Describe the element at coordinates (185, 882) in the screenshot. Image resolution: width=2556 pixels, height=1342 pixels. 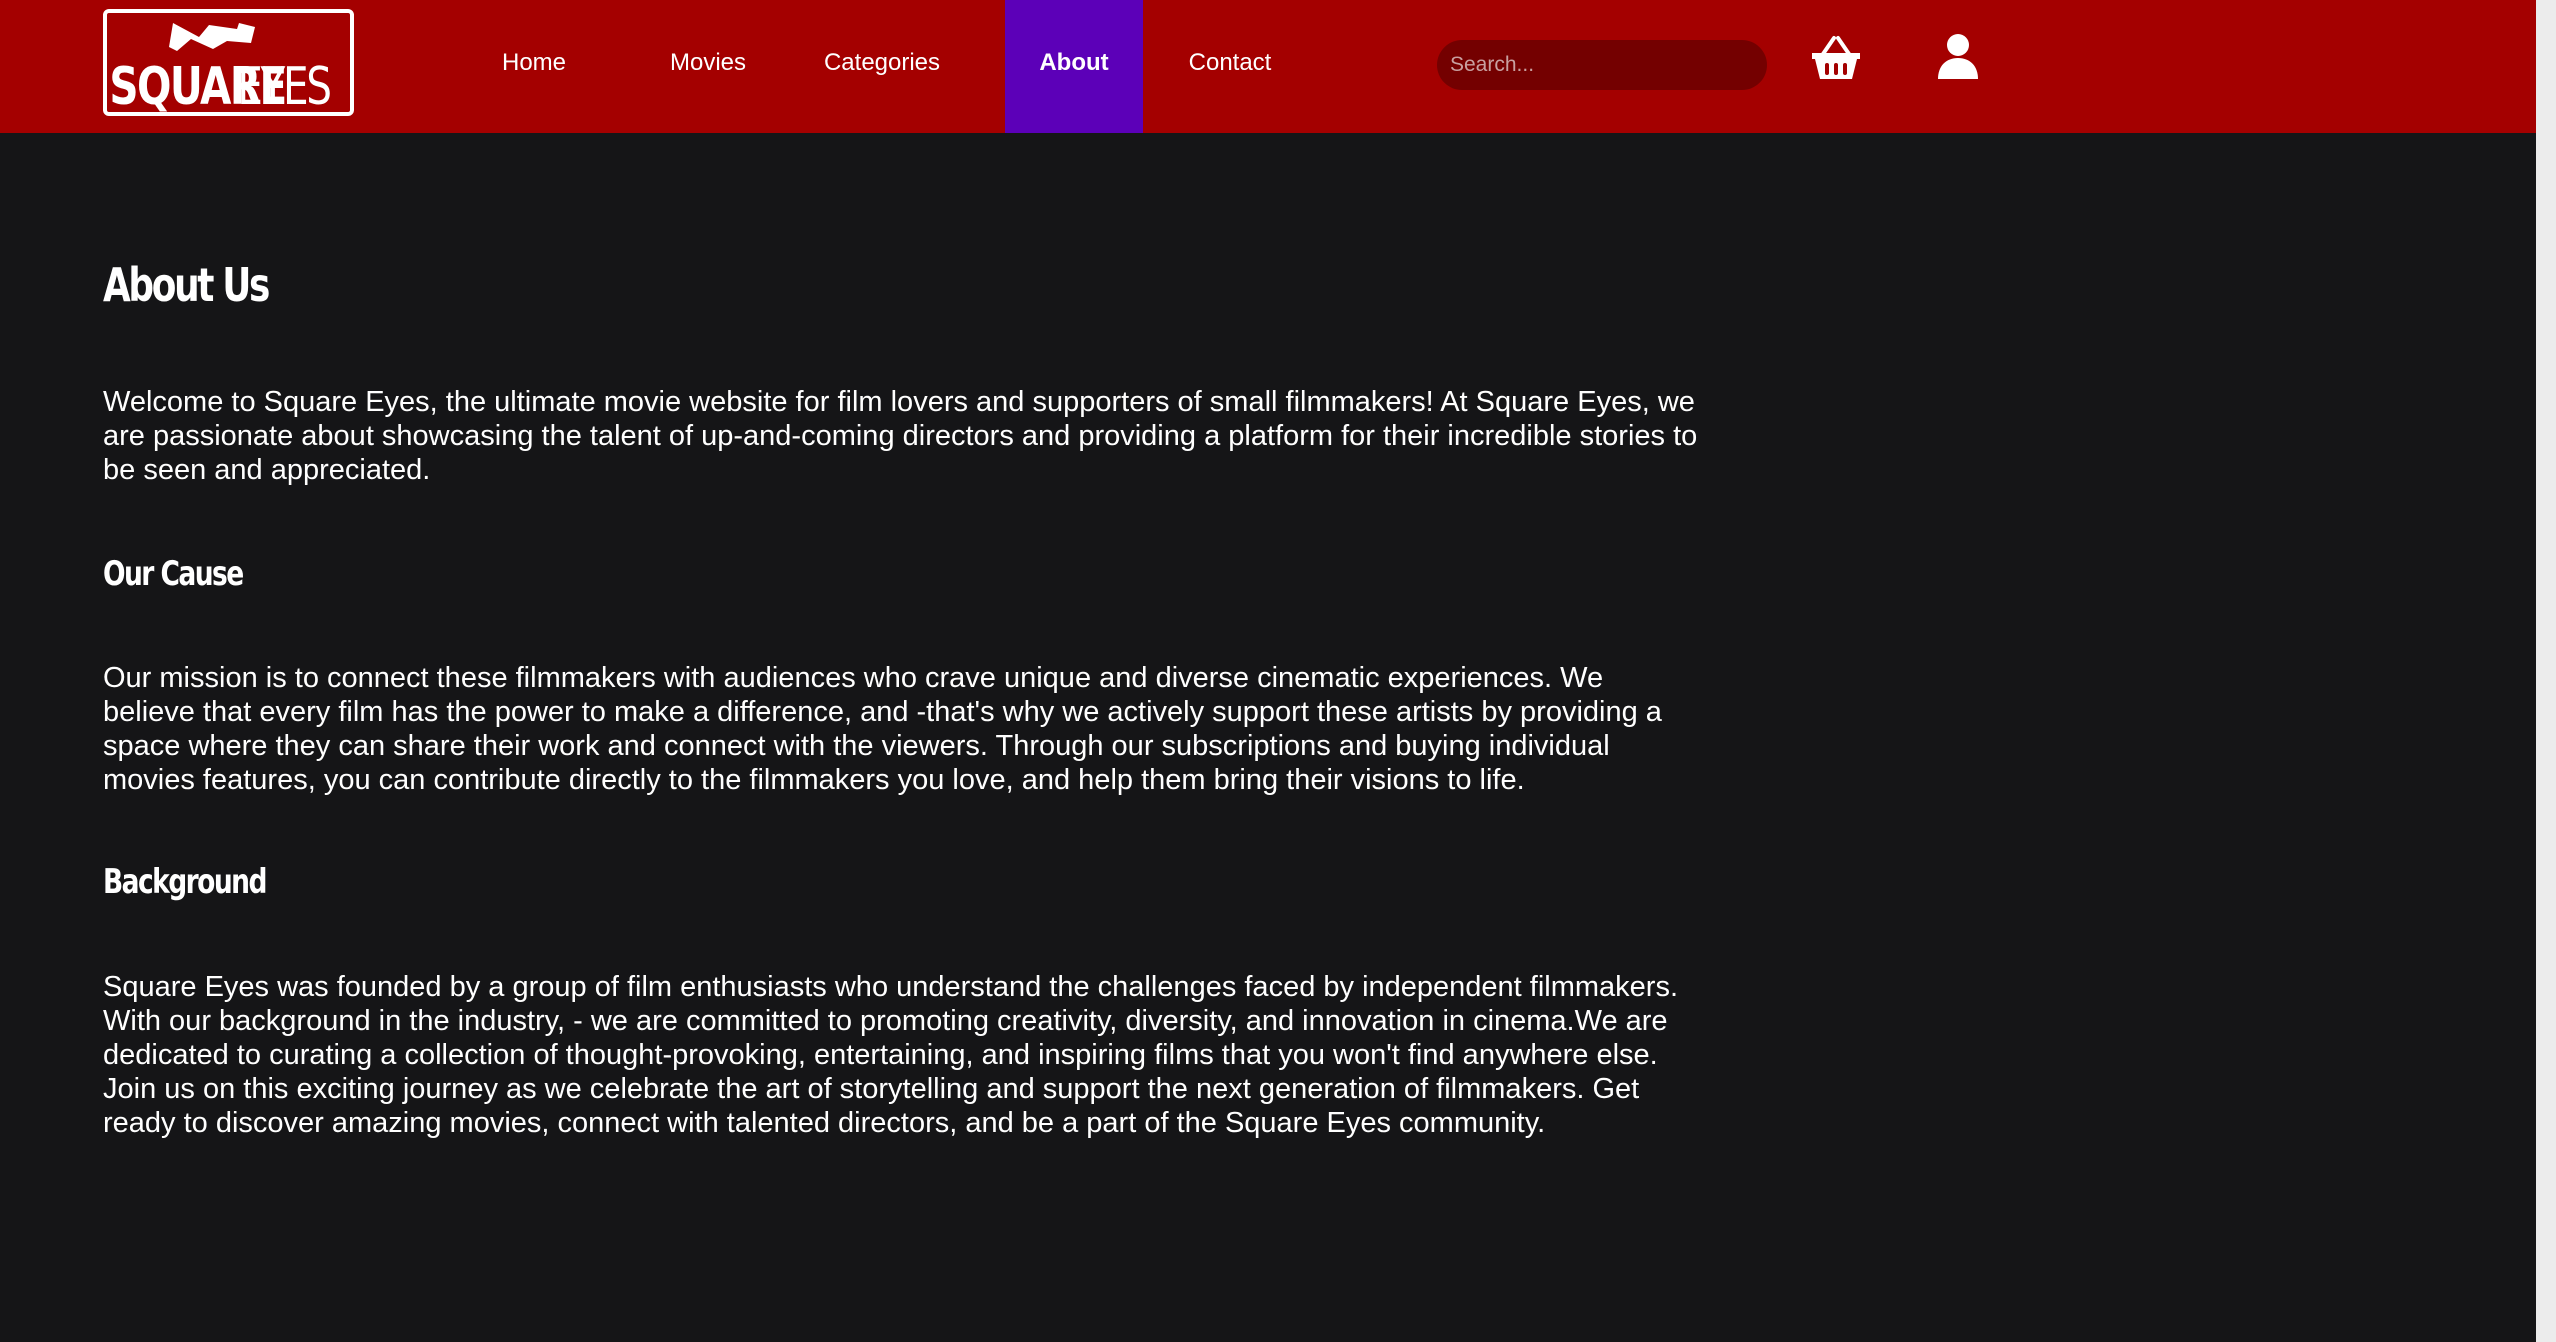
I see `section-heading-background: Background` at that location.